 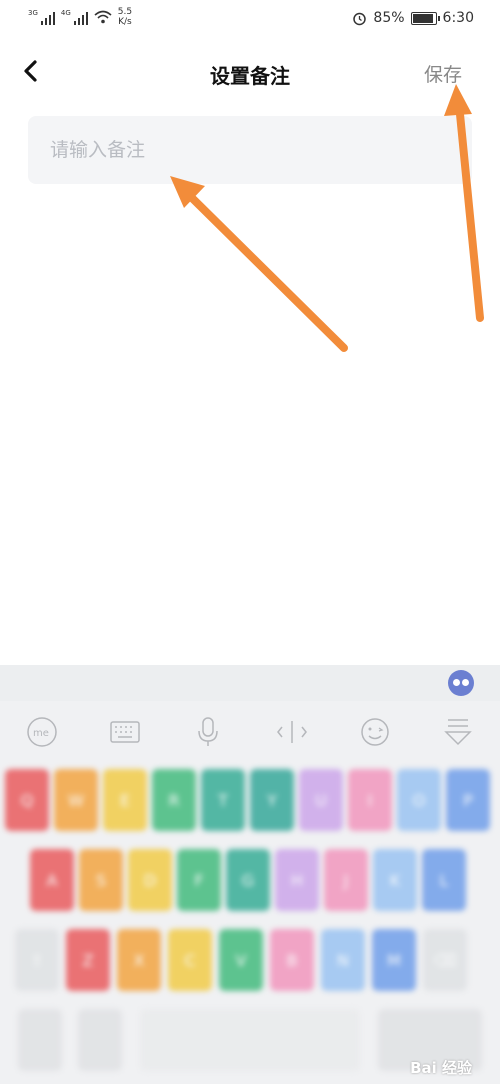 I want to click on clock: 6:30, so click(x=458, y=18).